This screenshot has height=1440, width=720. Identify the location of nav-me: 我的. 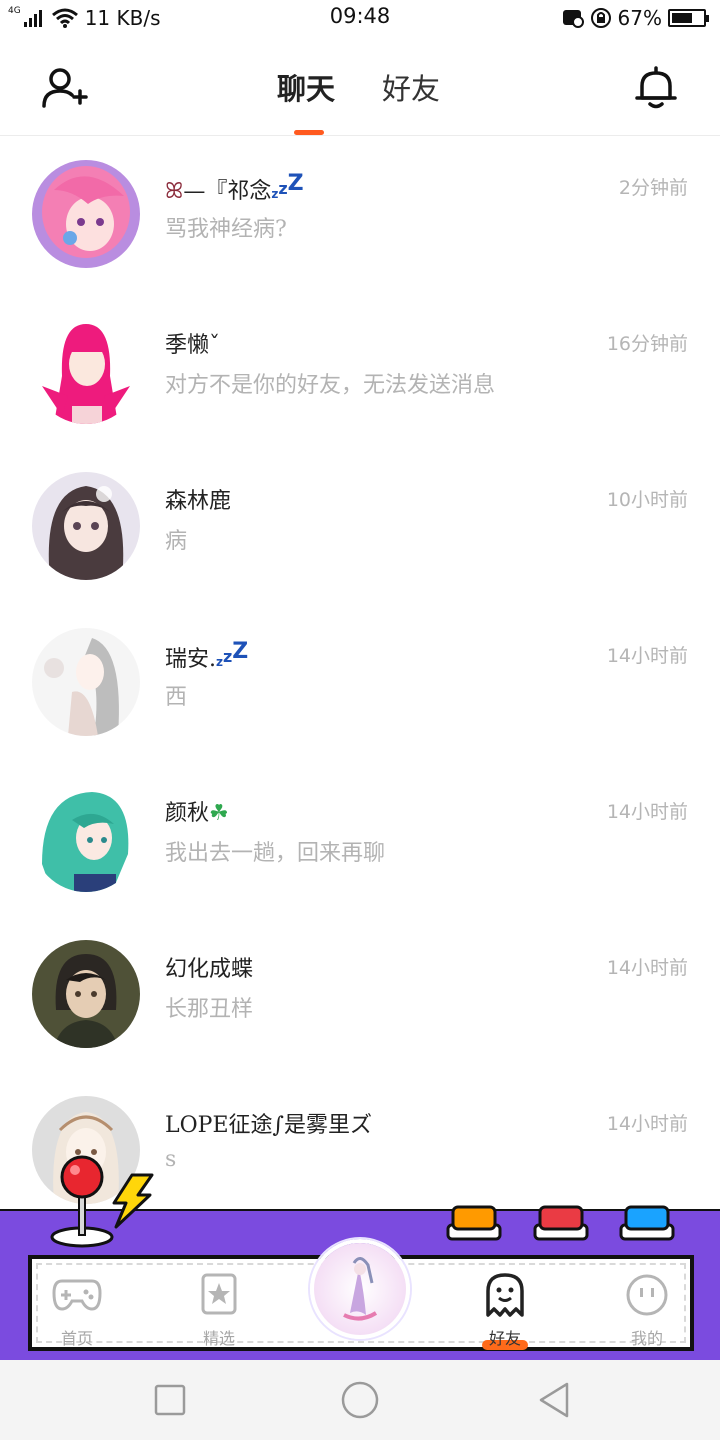
(647, 1310).